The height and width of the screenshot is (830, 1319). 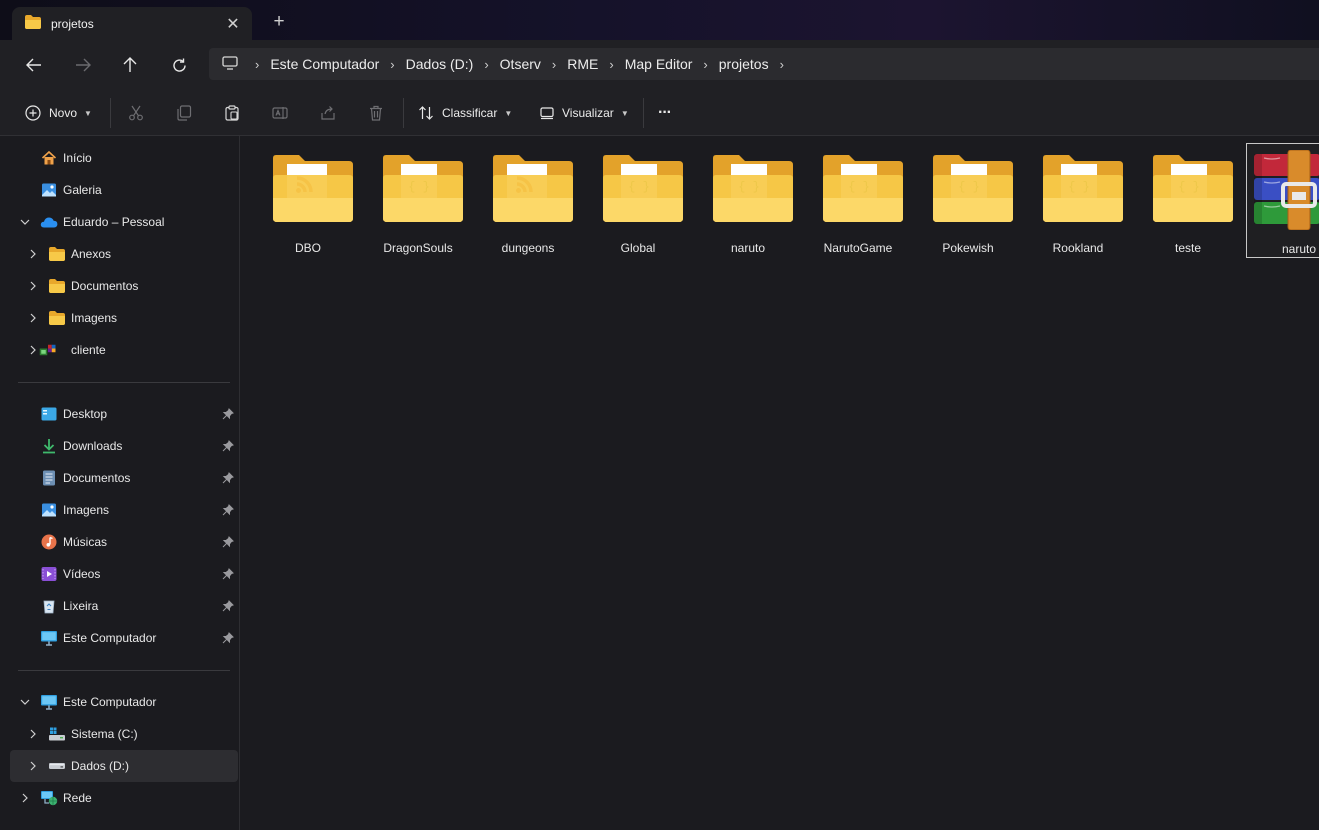 I want to click on close-tab-icon: ✕, so click(x=233, y=24).